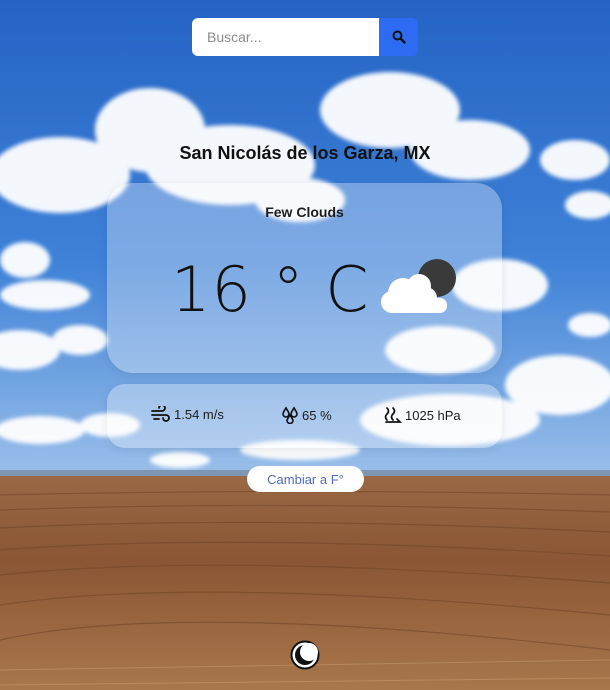 The height and width of the screenshot is (690, 610). I want to click on wind-stat: 1.54 m/s, so click(187, 414).